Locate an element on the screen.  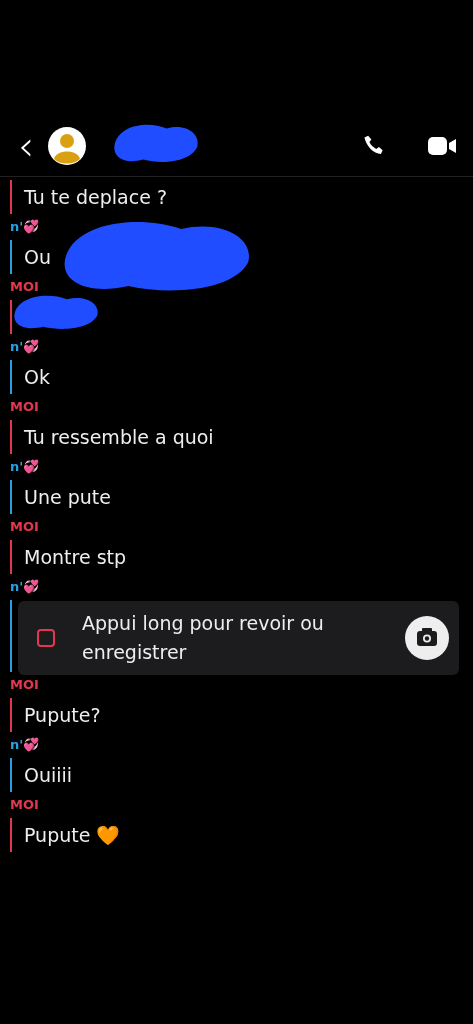
message-text: Pupute? is located at coordinates (62, 715).